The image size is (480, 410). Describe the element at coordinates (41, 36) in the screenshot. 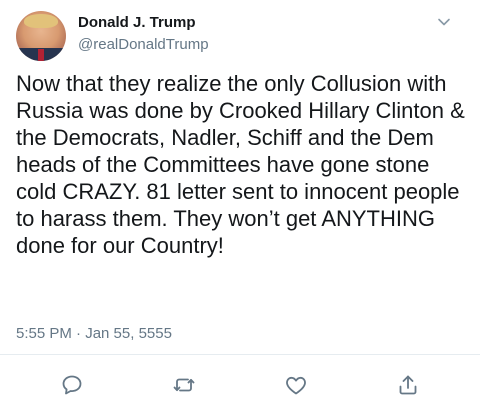

I see `avatar` at that location.